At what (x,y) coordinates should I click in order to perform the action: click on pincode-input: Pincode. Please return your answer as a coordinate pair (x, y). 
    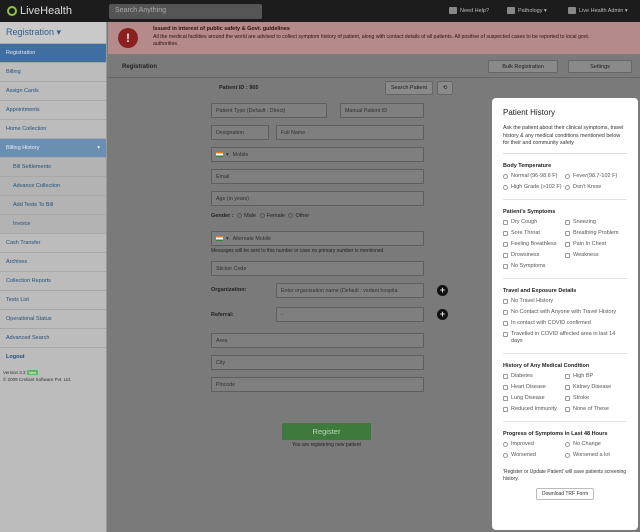
    Looking at the image, I should click on (317, 384).